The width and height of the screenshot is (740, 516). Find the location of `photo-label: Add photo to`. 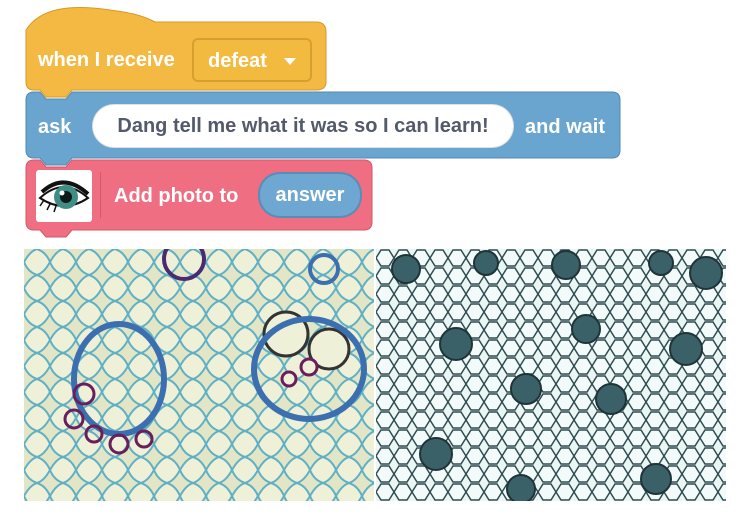

photo-label: Add photo to is located at coordinates (176, 196).